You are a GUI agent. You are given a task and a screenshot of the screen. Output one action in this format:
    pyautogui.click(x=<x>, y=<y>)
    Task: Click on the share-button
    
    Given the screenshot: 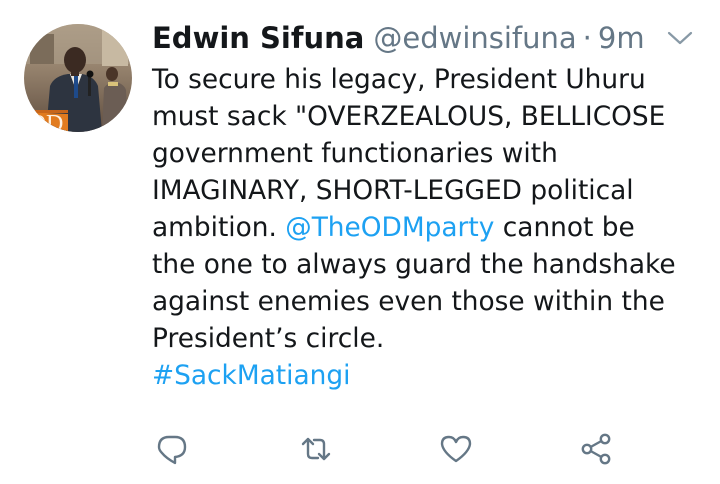 What is the action you would take?
    pyautogui.click(x=596, y=449)
    